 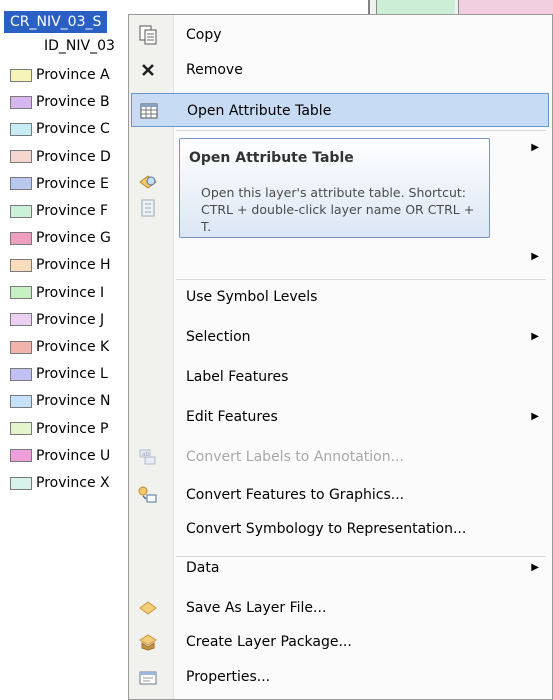 I want to click on toc-legend-item: Province A, so click(x=60, y=75).